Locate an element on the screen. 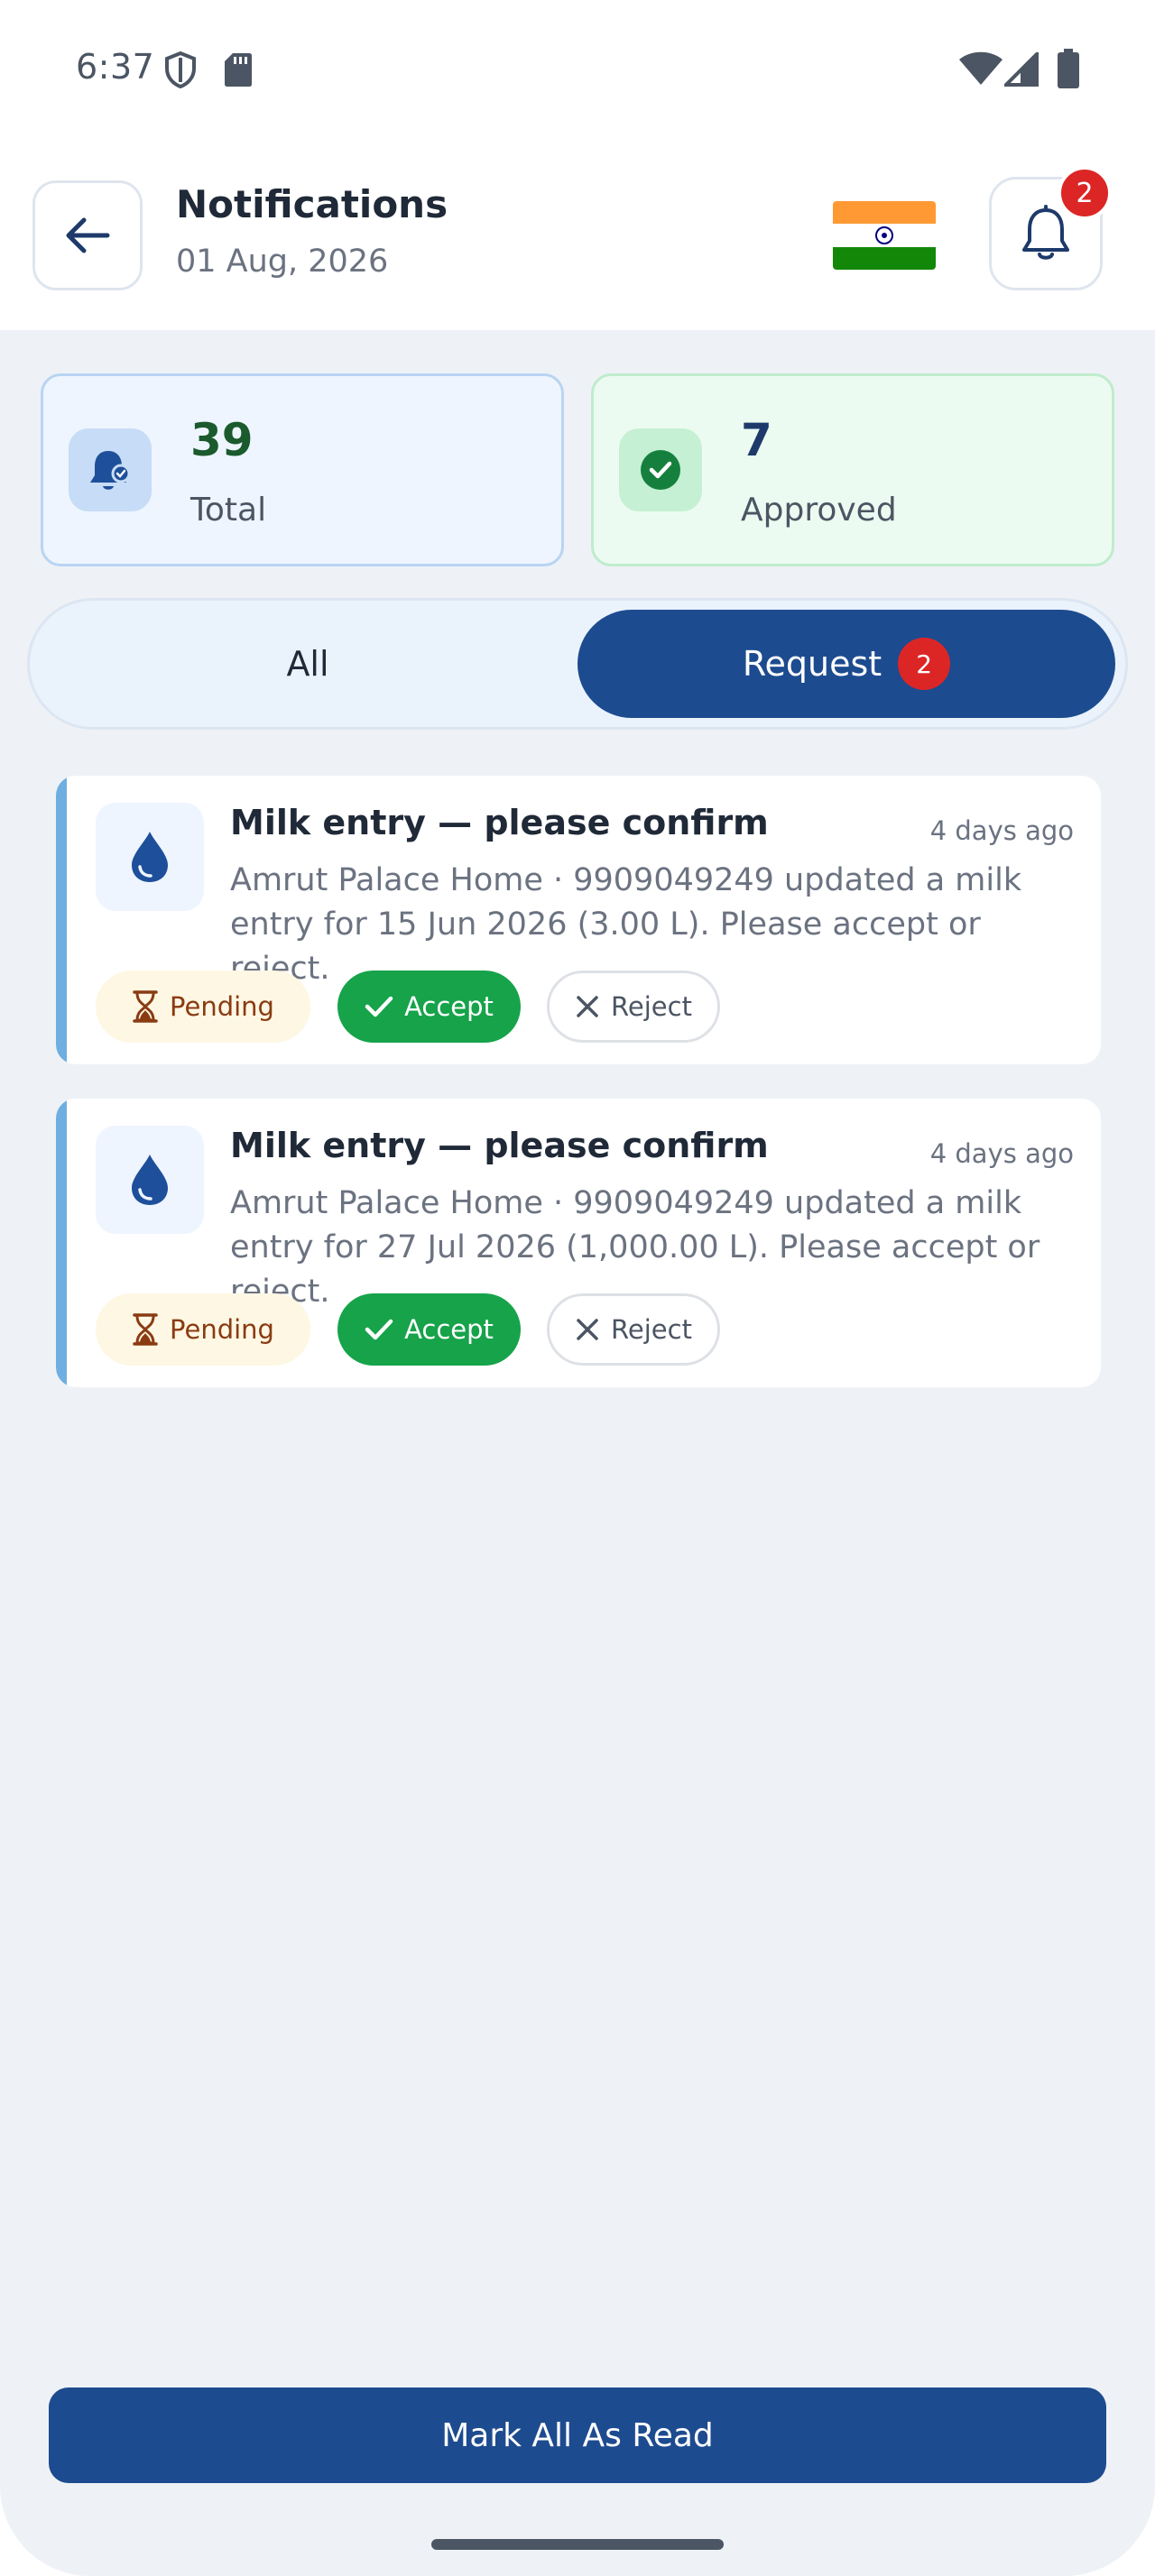  bell-badge: 2 is located at coordinates (1085, 193).